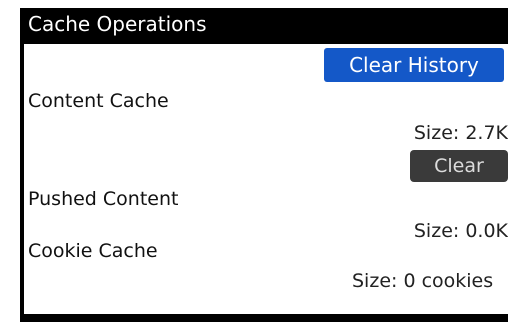 This screenshot has height=322, width=508. What do you see at coordinates (103, 199) in the screenshot?
I see `pushed-content-label: Pushed Content` at bounding box center [103, 199].